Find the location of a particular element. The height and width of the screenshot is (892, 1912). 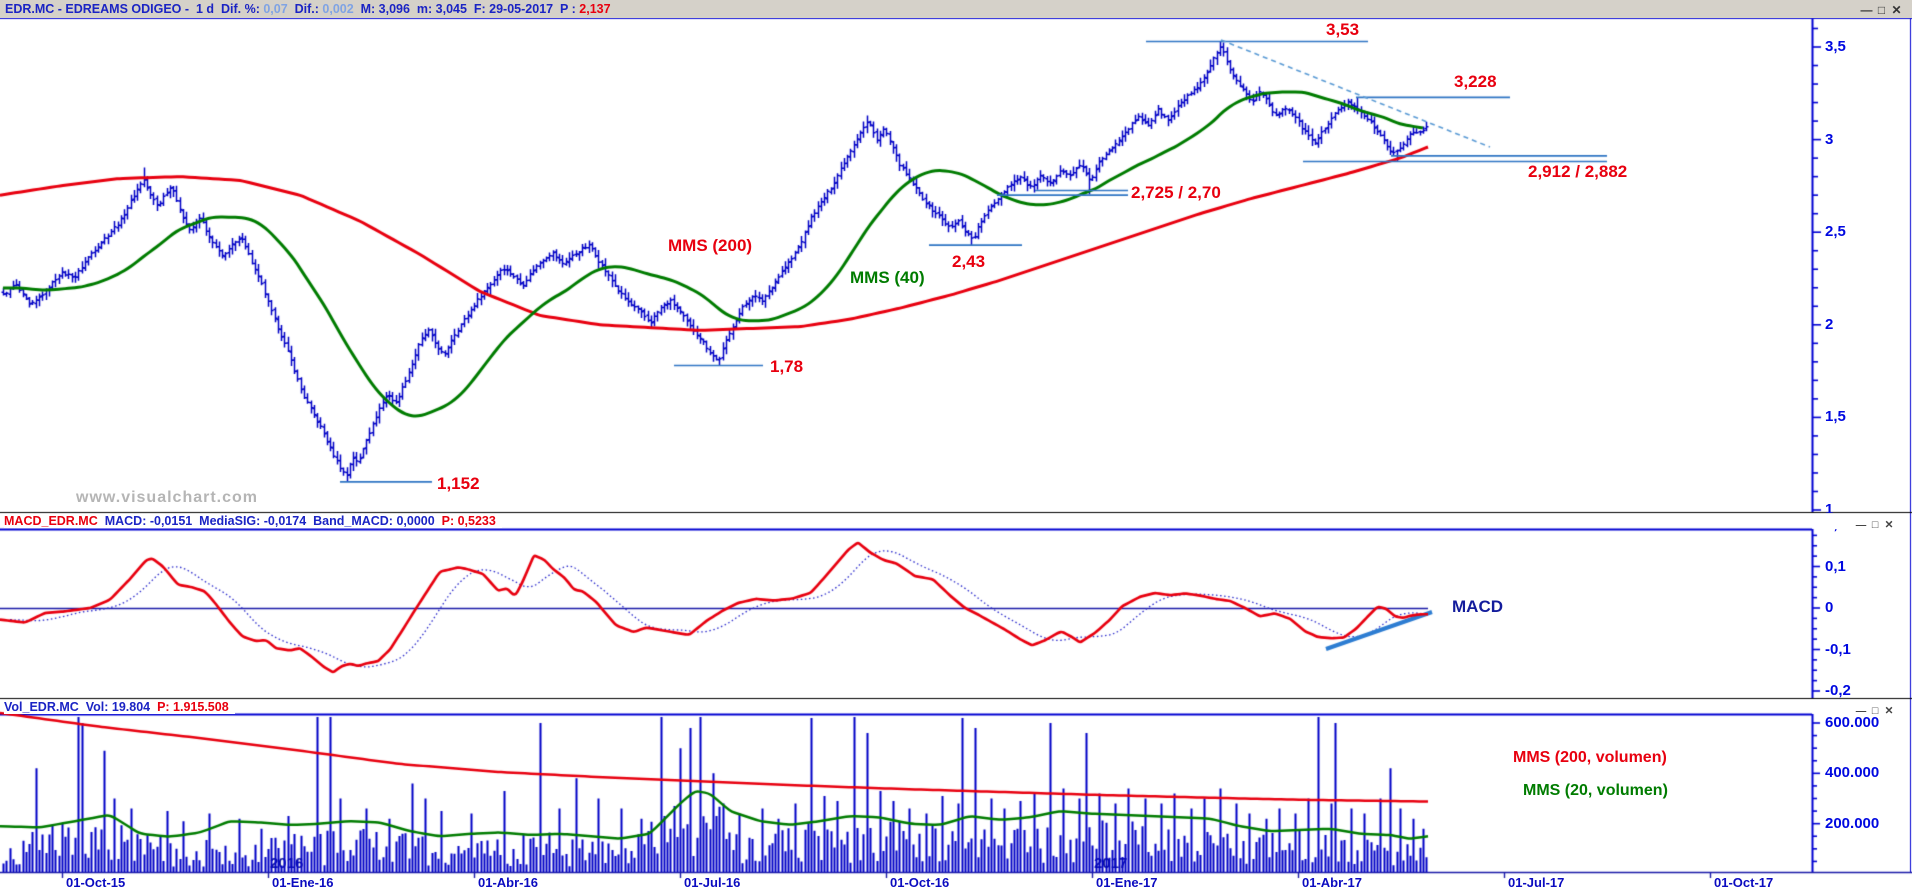

axis-tick-label: 400.000 is located at coordinates (1852, 773).